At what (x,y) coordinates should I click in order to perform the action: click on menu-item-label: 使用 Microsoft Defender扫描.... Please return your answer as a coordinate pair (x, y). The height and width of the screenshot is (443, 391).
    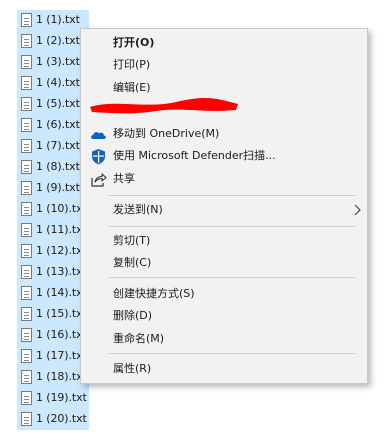
    Looking at the image, I should click on (194, 155).